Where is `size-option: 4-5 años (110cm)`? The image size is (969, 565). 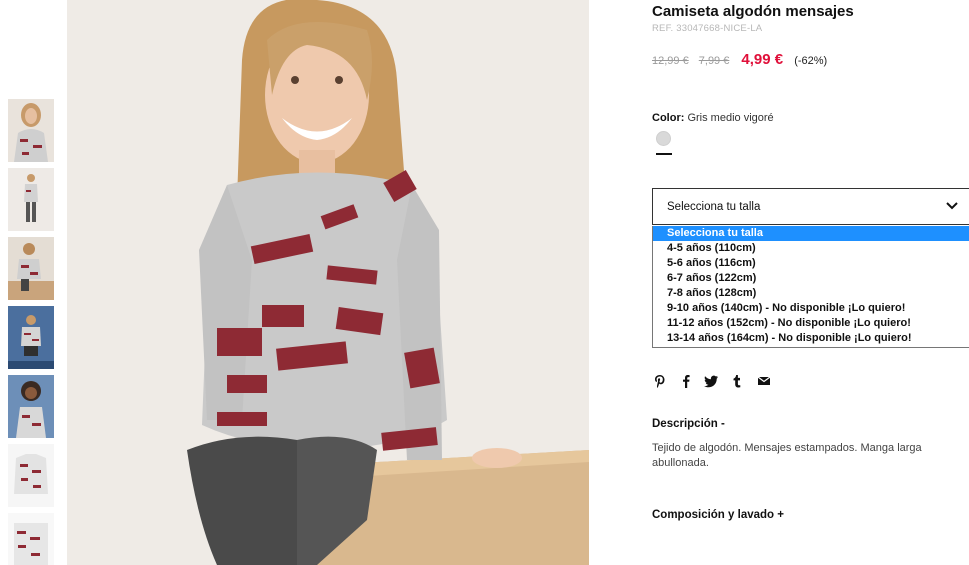 size-option: 4-5 años (110cm) is located at coordinates (811, 248).